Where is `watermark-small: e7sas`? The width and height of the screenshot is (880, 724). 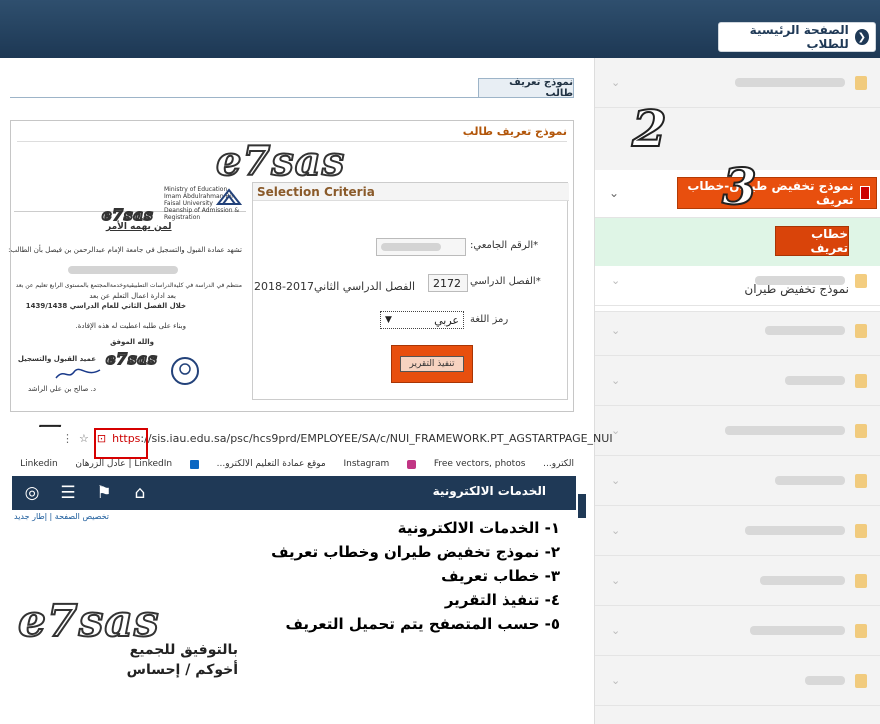 watermark-small: e7sas is located at coordinates (131, 359).